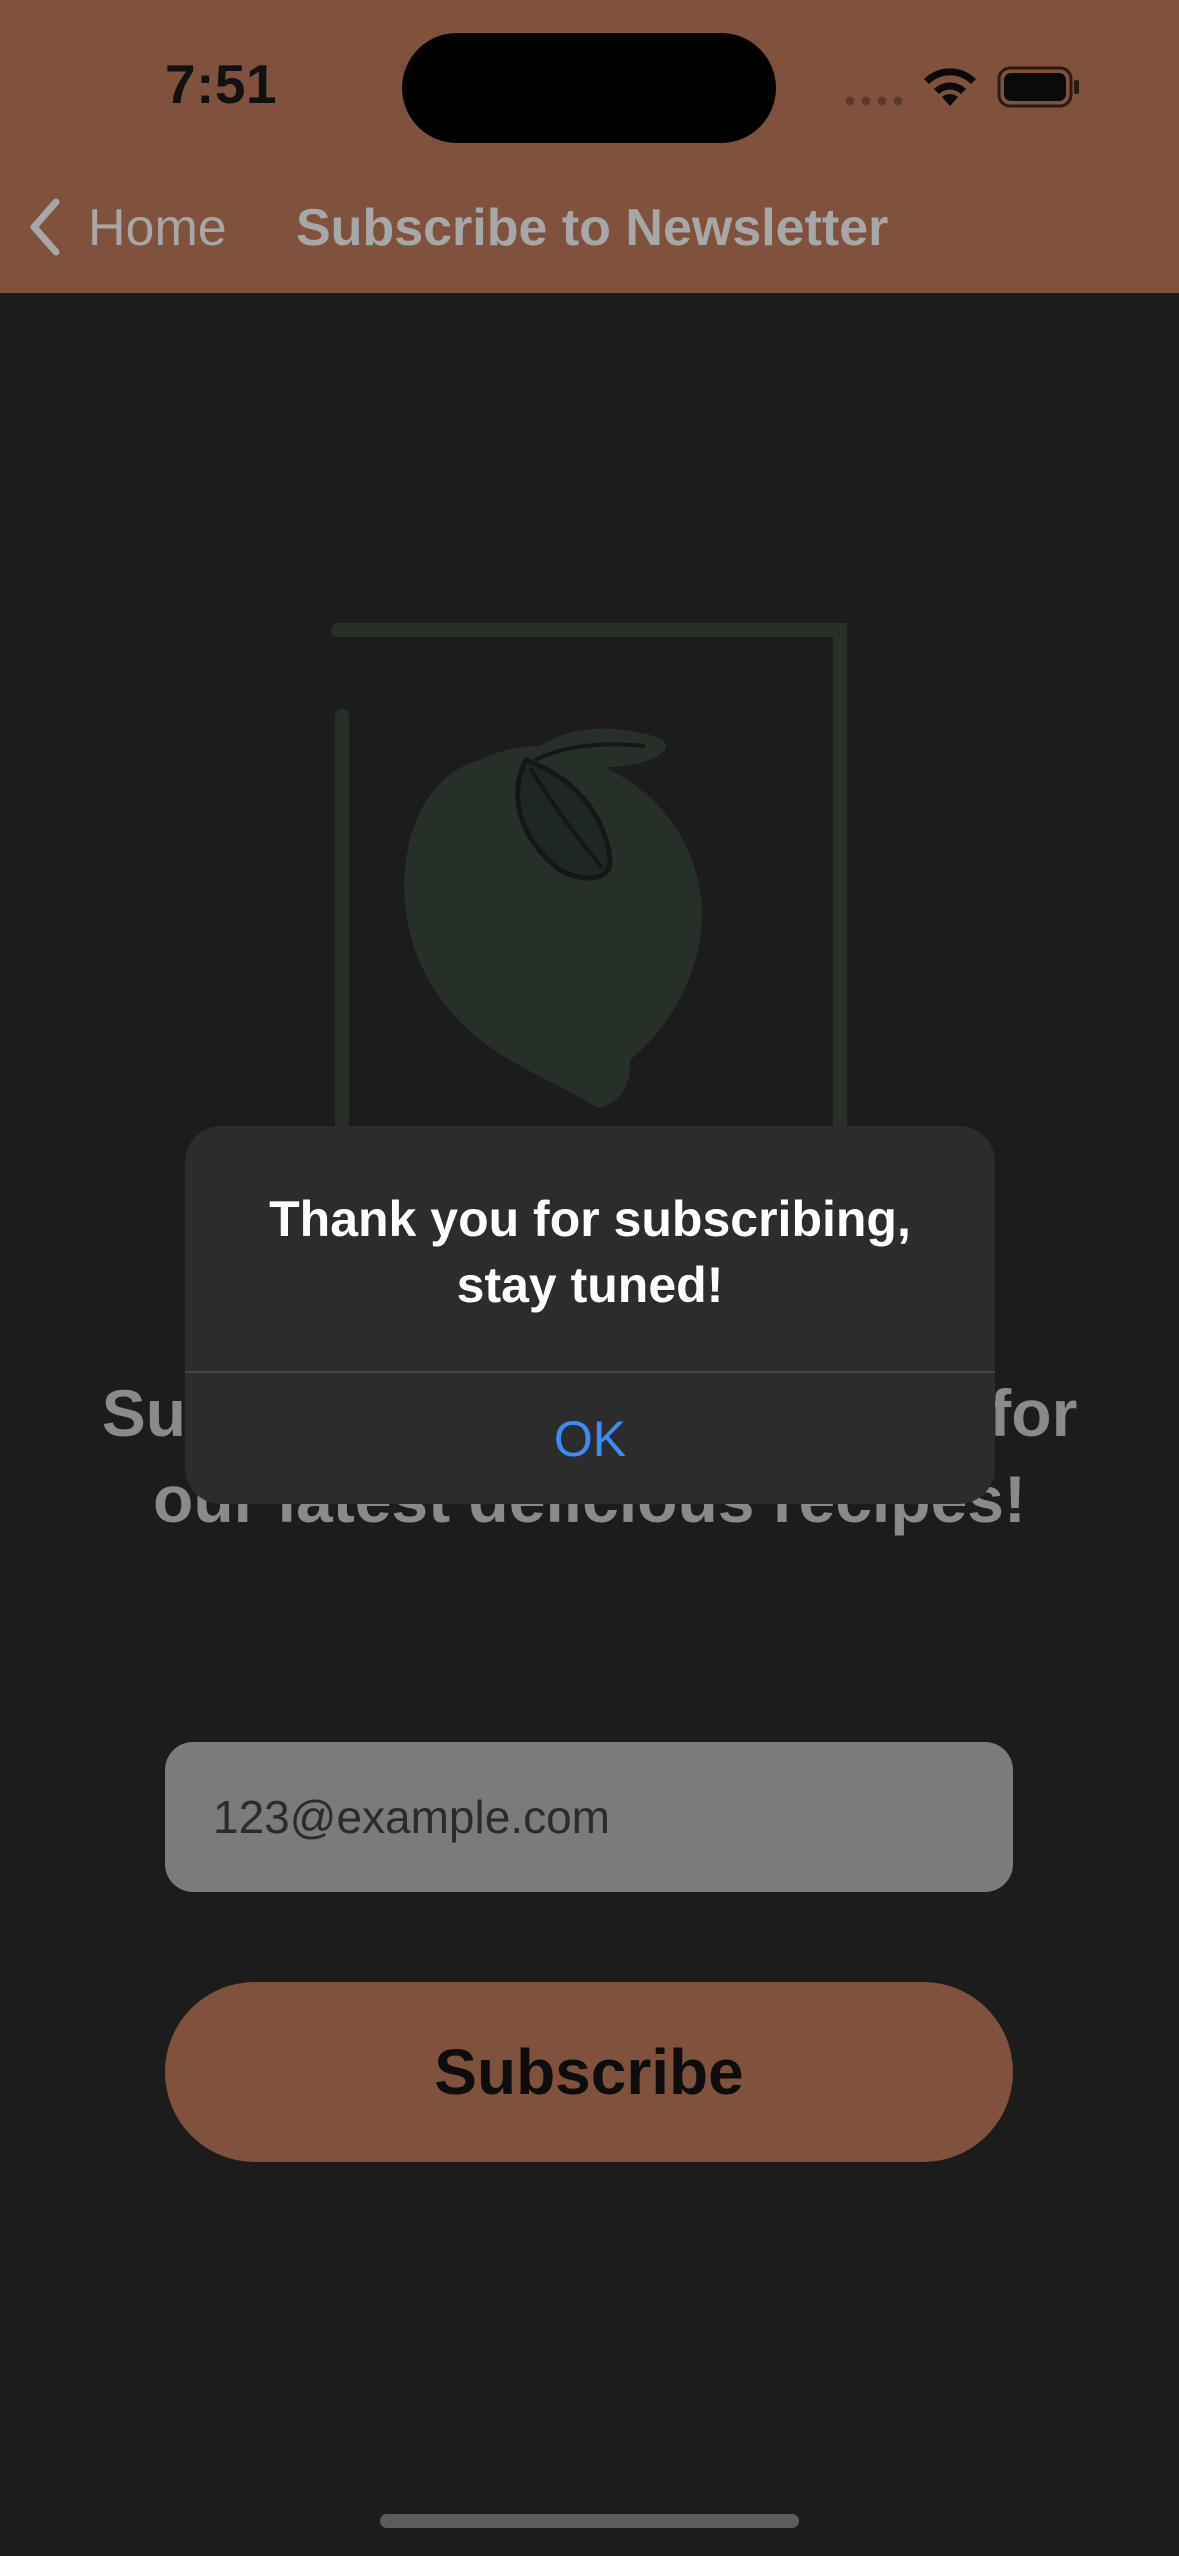 The width and height of the screenshot is (1179, 2556). Describe the element at coordinates (221, 84) in the screenshot. I see `status-time: 7:51` at that location.